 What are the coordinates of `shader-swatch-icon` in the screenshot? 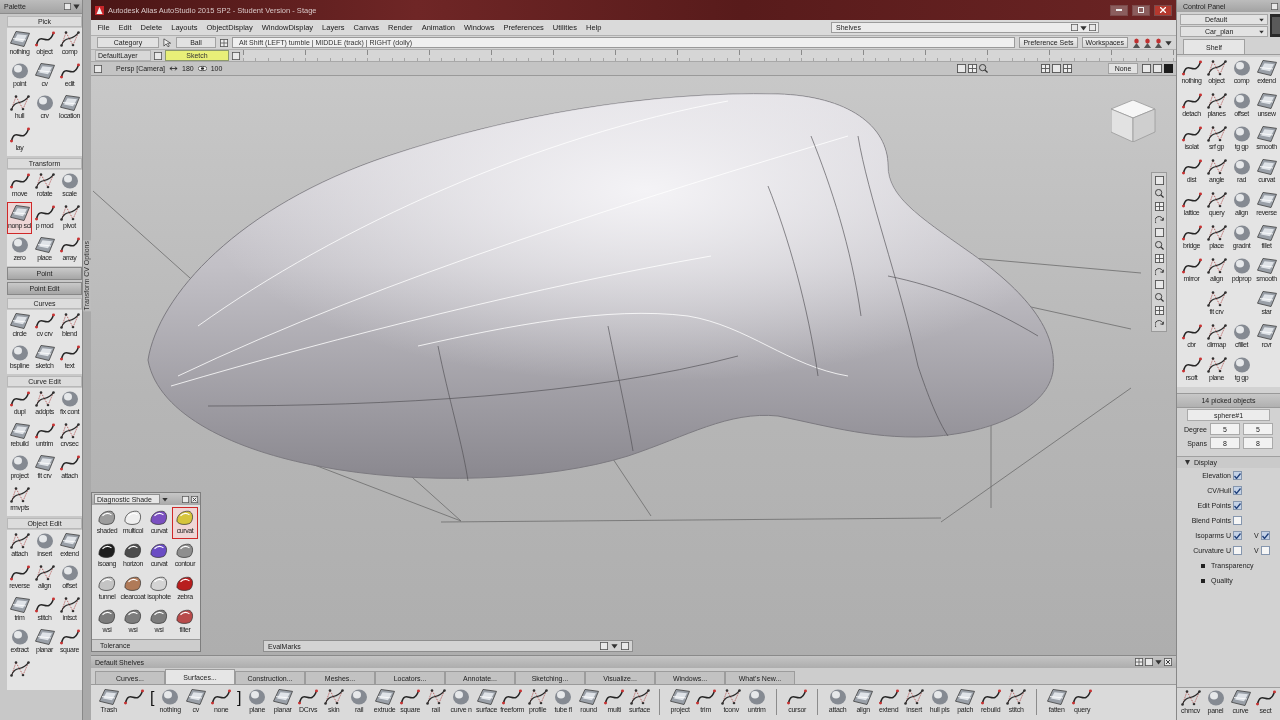 It's located at (1275, 25).